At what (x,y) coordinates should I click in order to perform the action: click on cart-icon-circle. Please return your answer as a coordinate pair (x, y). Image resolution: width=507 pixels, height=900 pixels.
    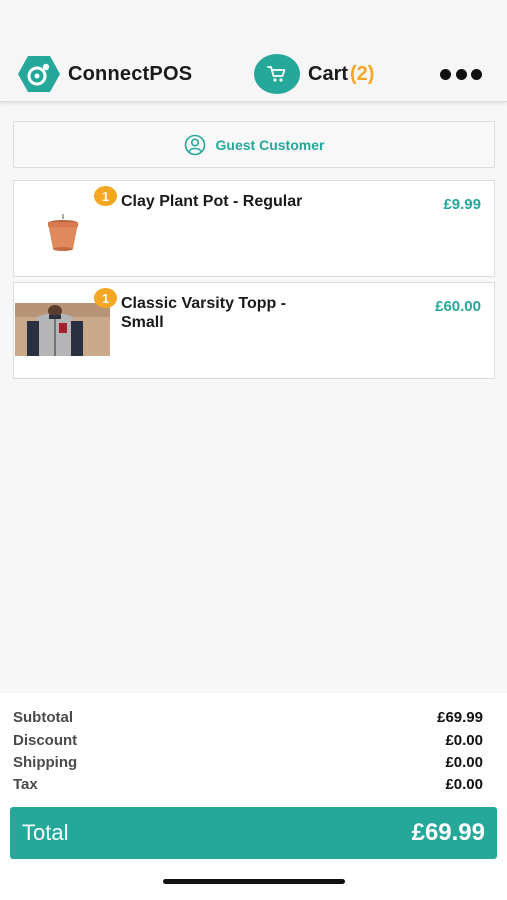
    Looking at the image, I should click on (277, 74).